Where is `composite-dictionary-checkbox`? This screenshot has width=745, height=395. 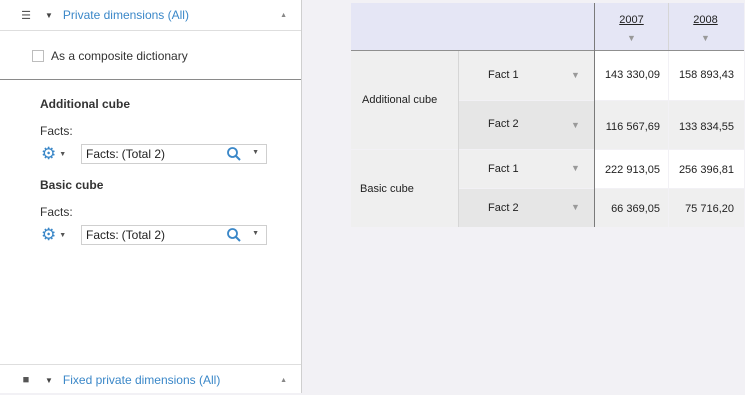
composite-dictionary-checkbox is located at coordinates (38, 56).